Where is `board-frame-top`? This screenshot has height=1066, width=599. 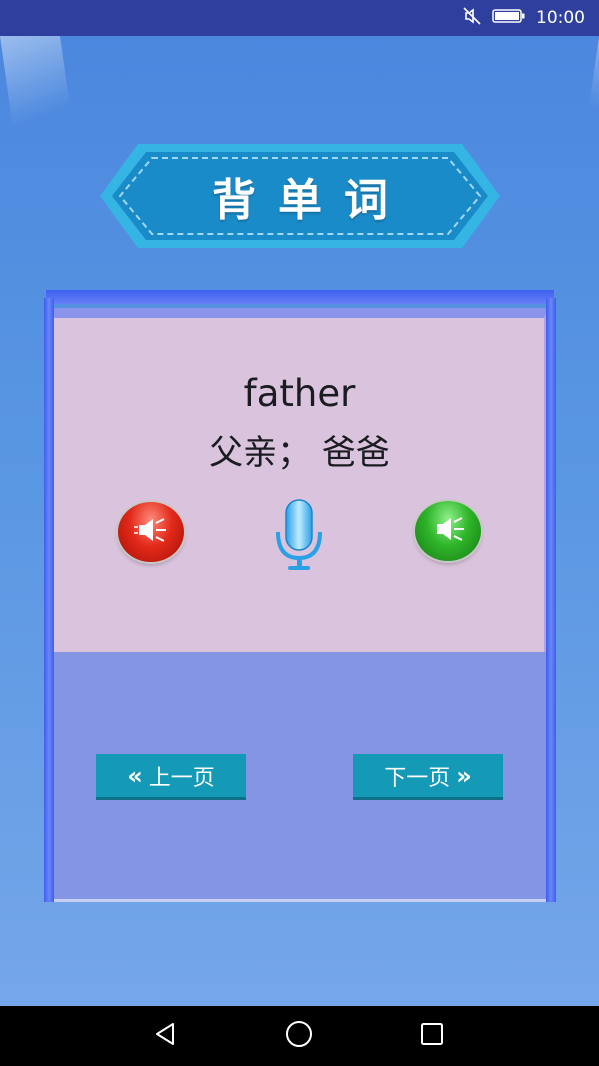 board-frame-top is located at coordinates (300, 297).